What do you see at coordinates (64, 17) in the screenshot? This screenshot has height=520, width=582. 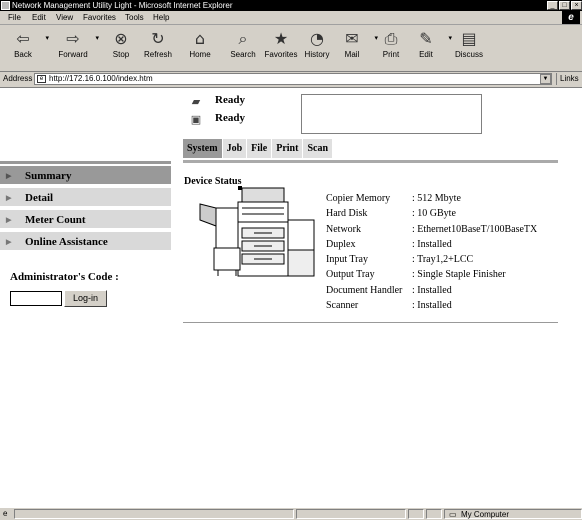 I see `menu-view: View` at bounding box center [64, 17].